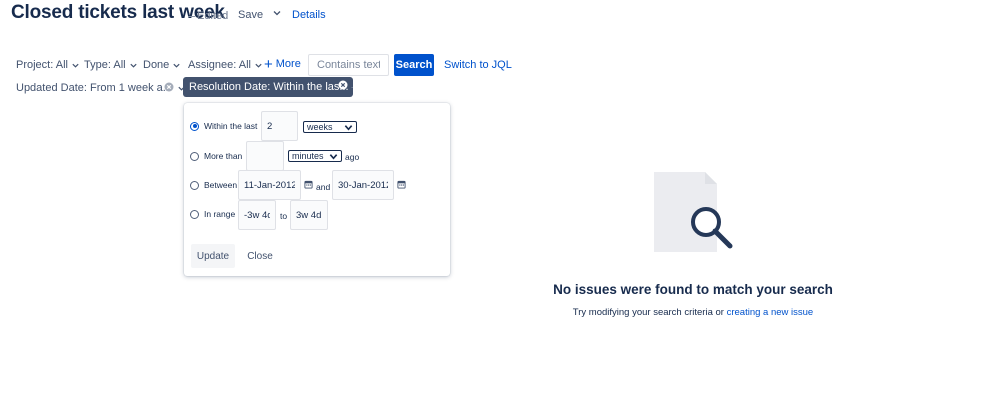 This screenshot has height=407, width=999. I want to click on within-unit-select: weeks, so click(330, 127).